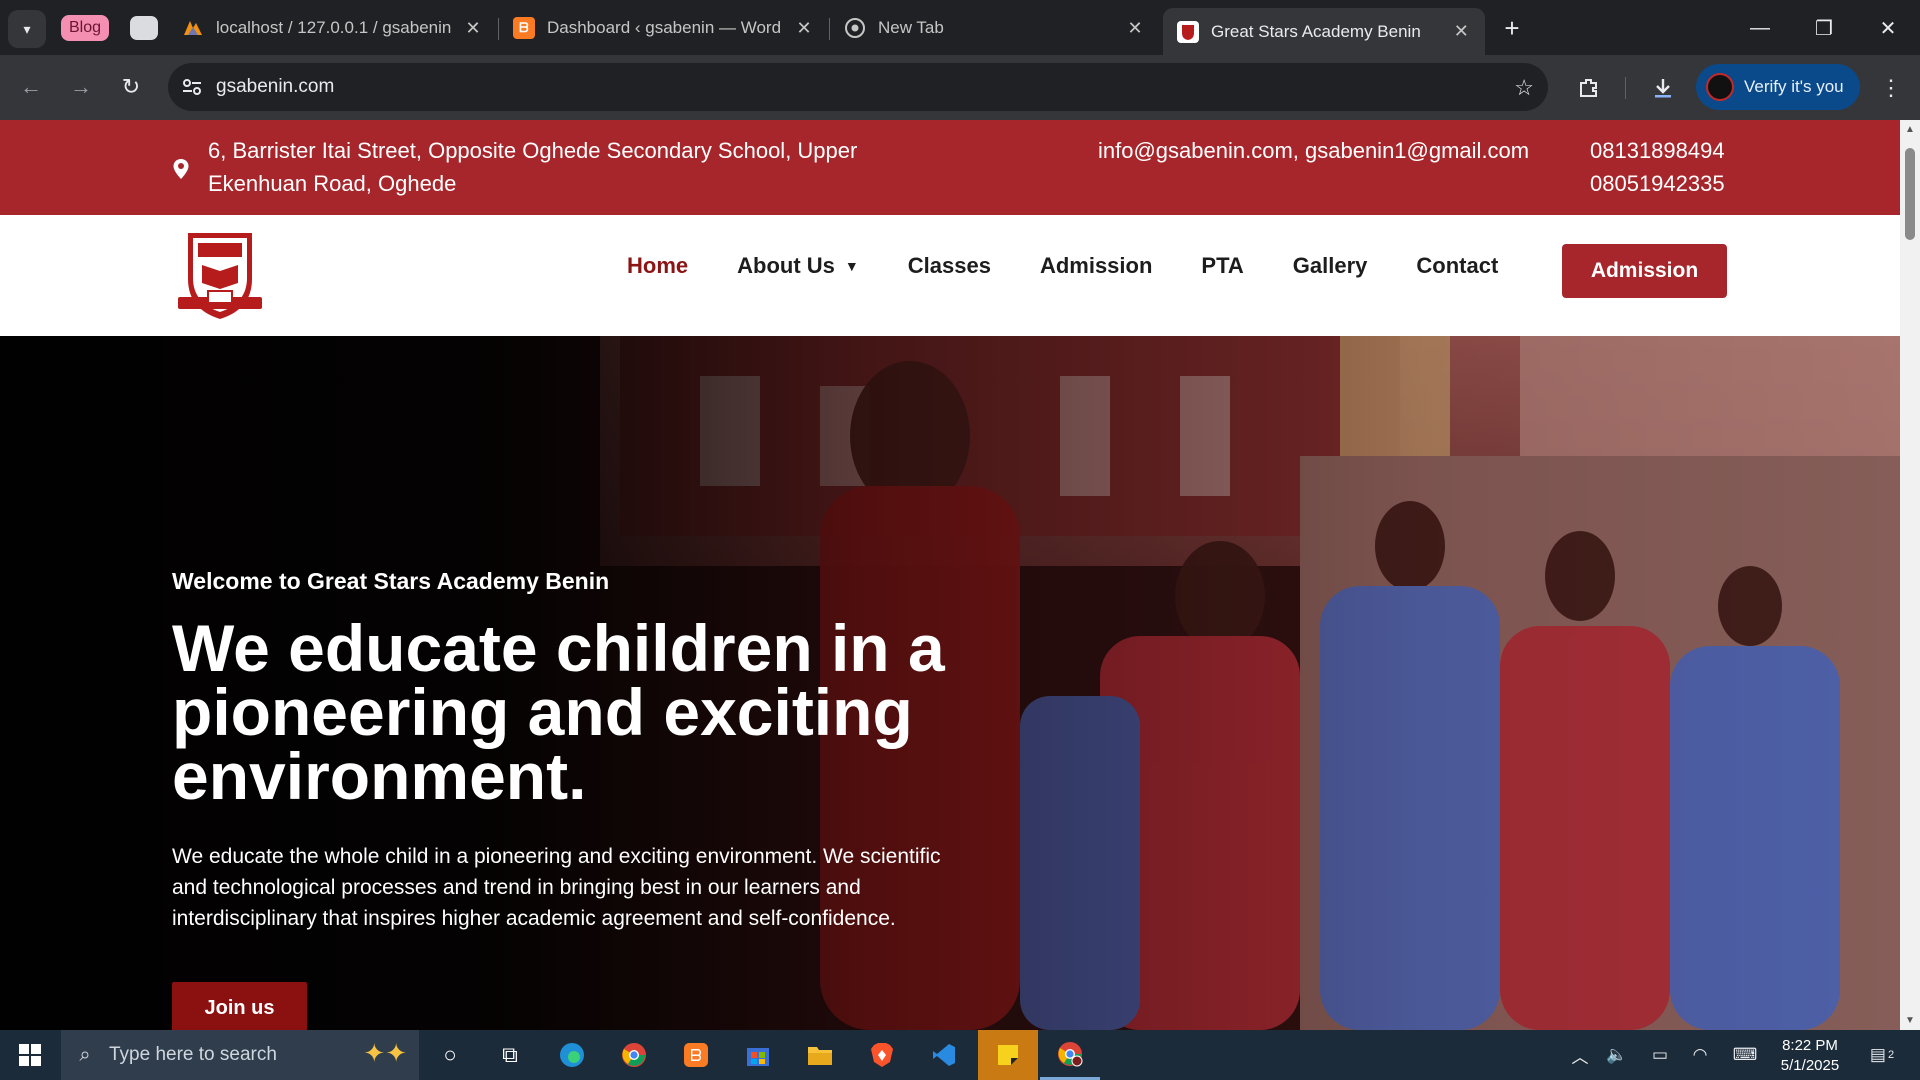 This screenshot has width=1920, height=1080. I want to click on tab-wordpress-dashboard: ᗷ Dashboard ‹ gsabenin — WordPress ✕, so click(663, 28).